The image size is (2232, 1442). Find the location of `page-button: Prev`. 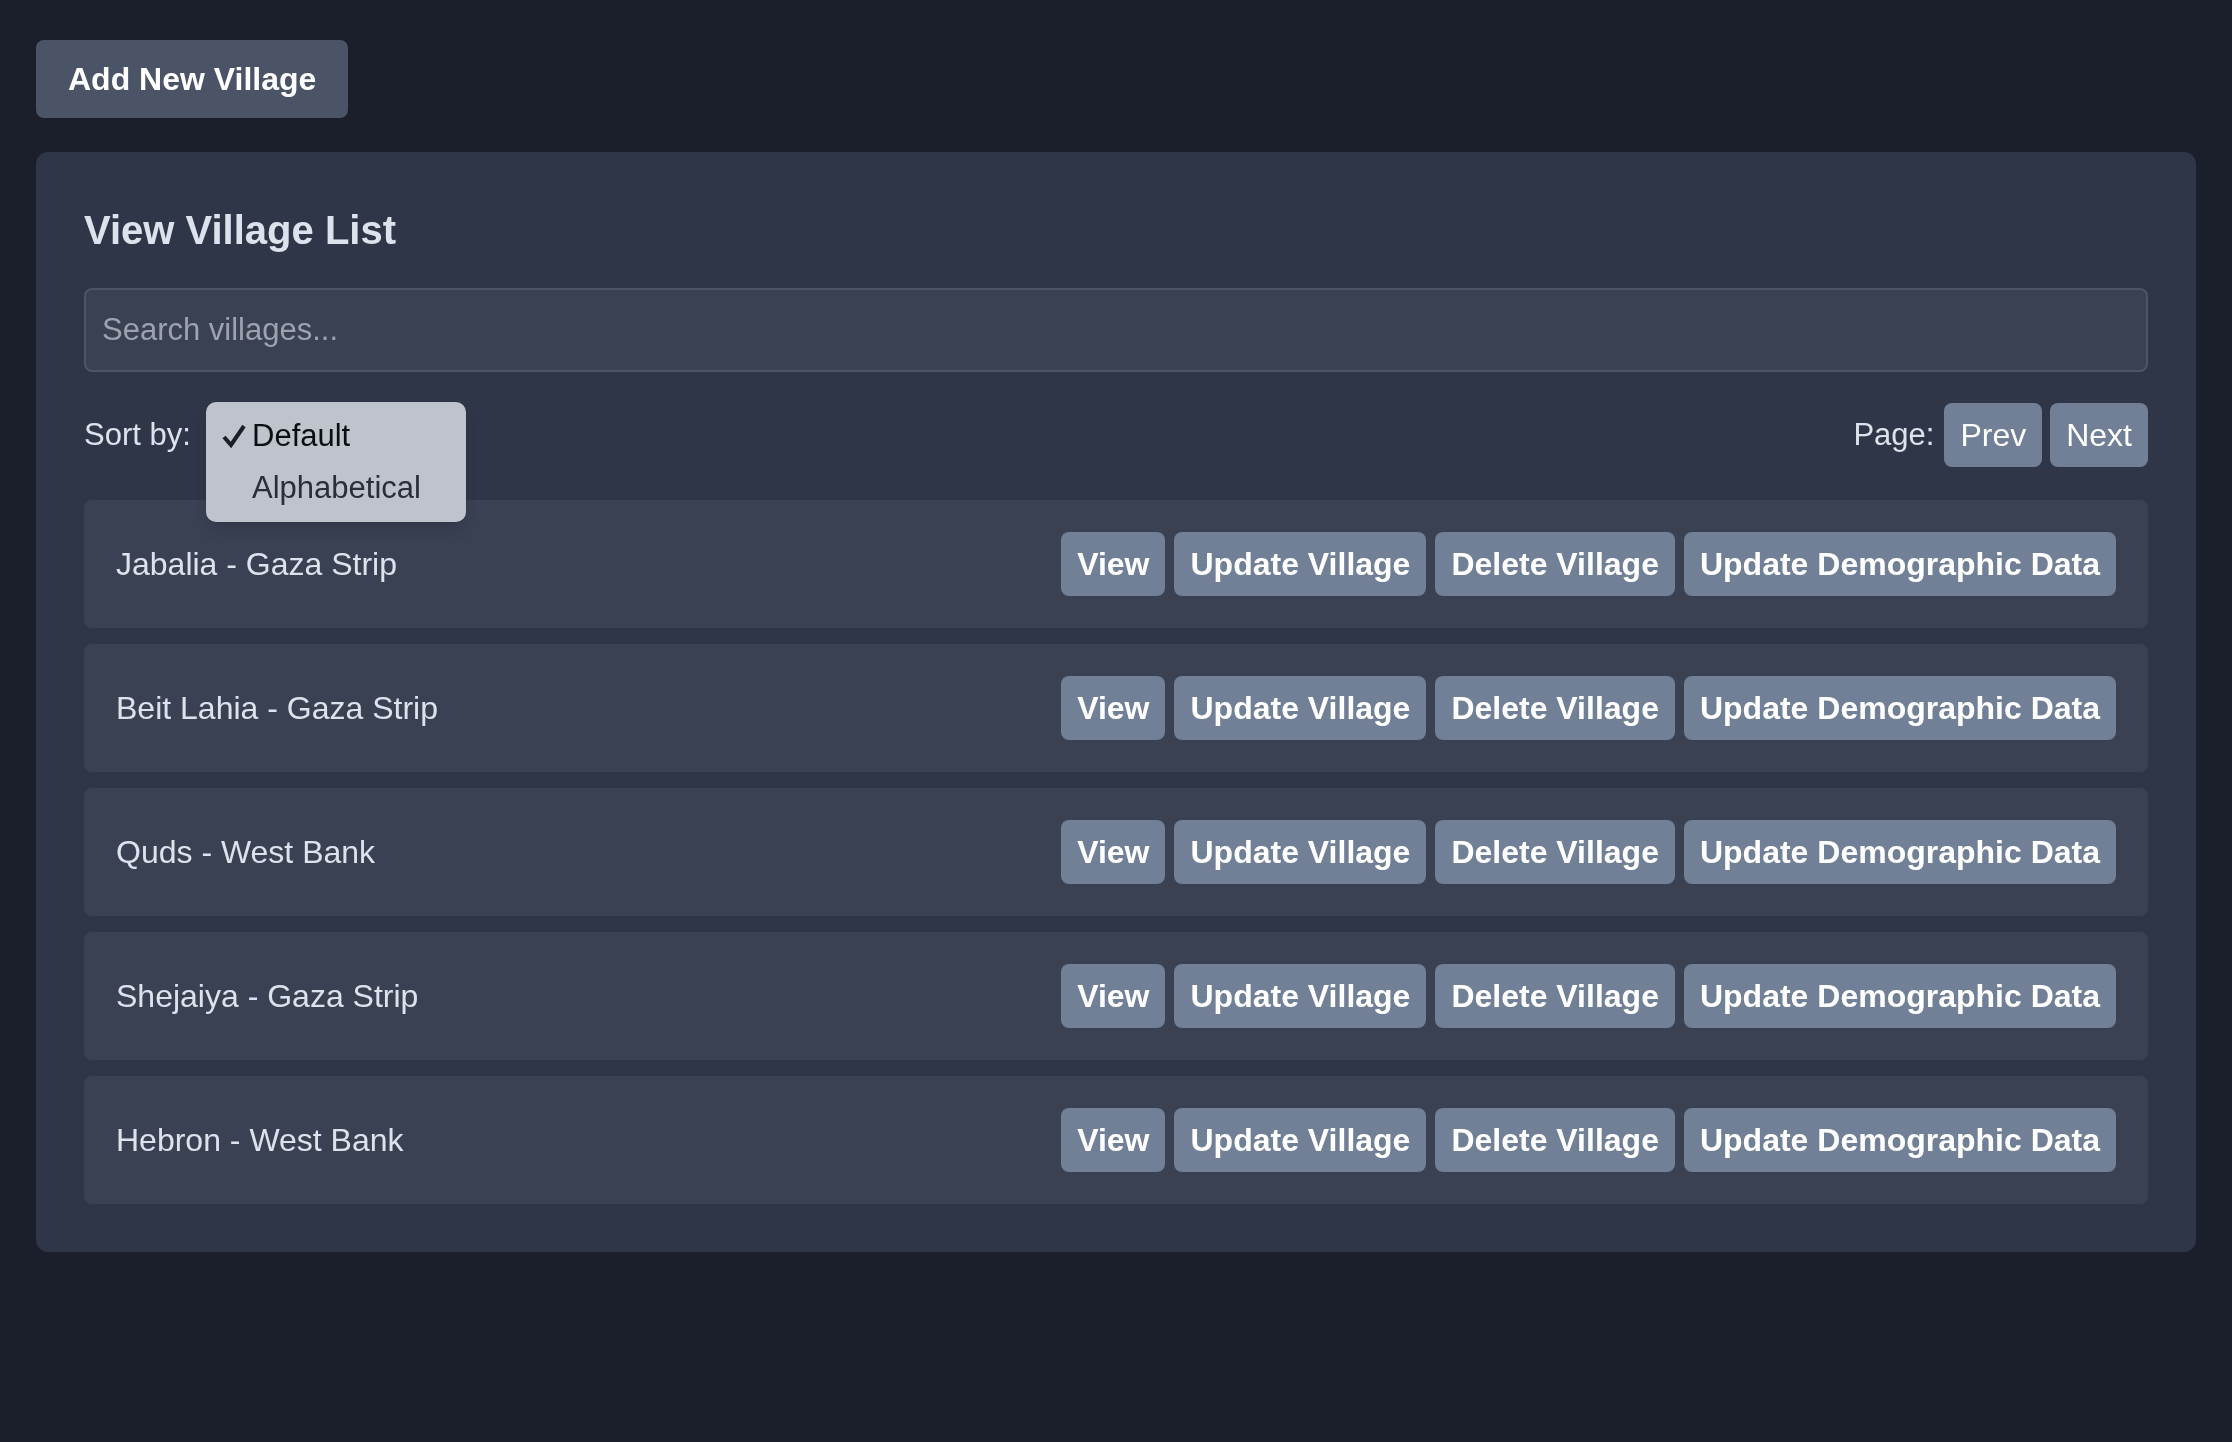

page-button: Prev is located at coordinates (1993, 435).